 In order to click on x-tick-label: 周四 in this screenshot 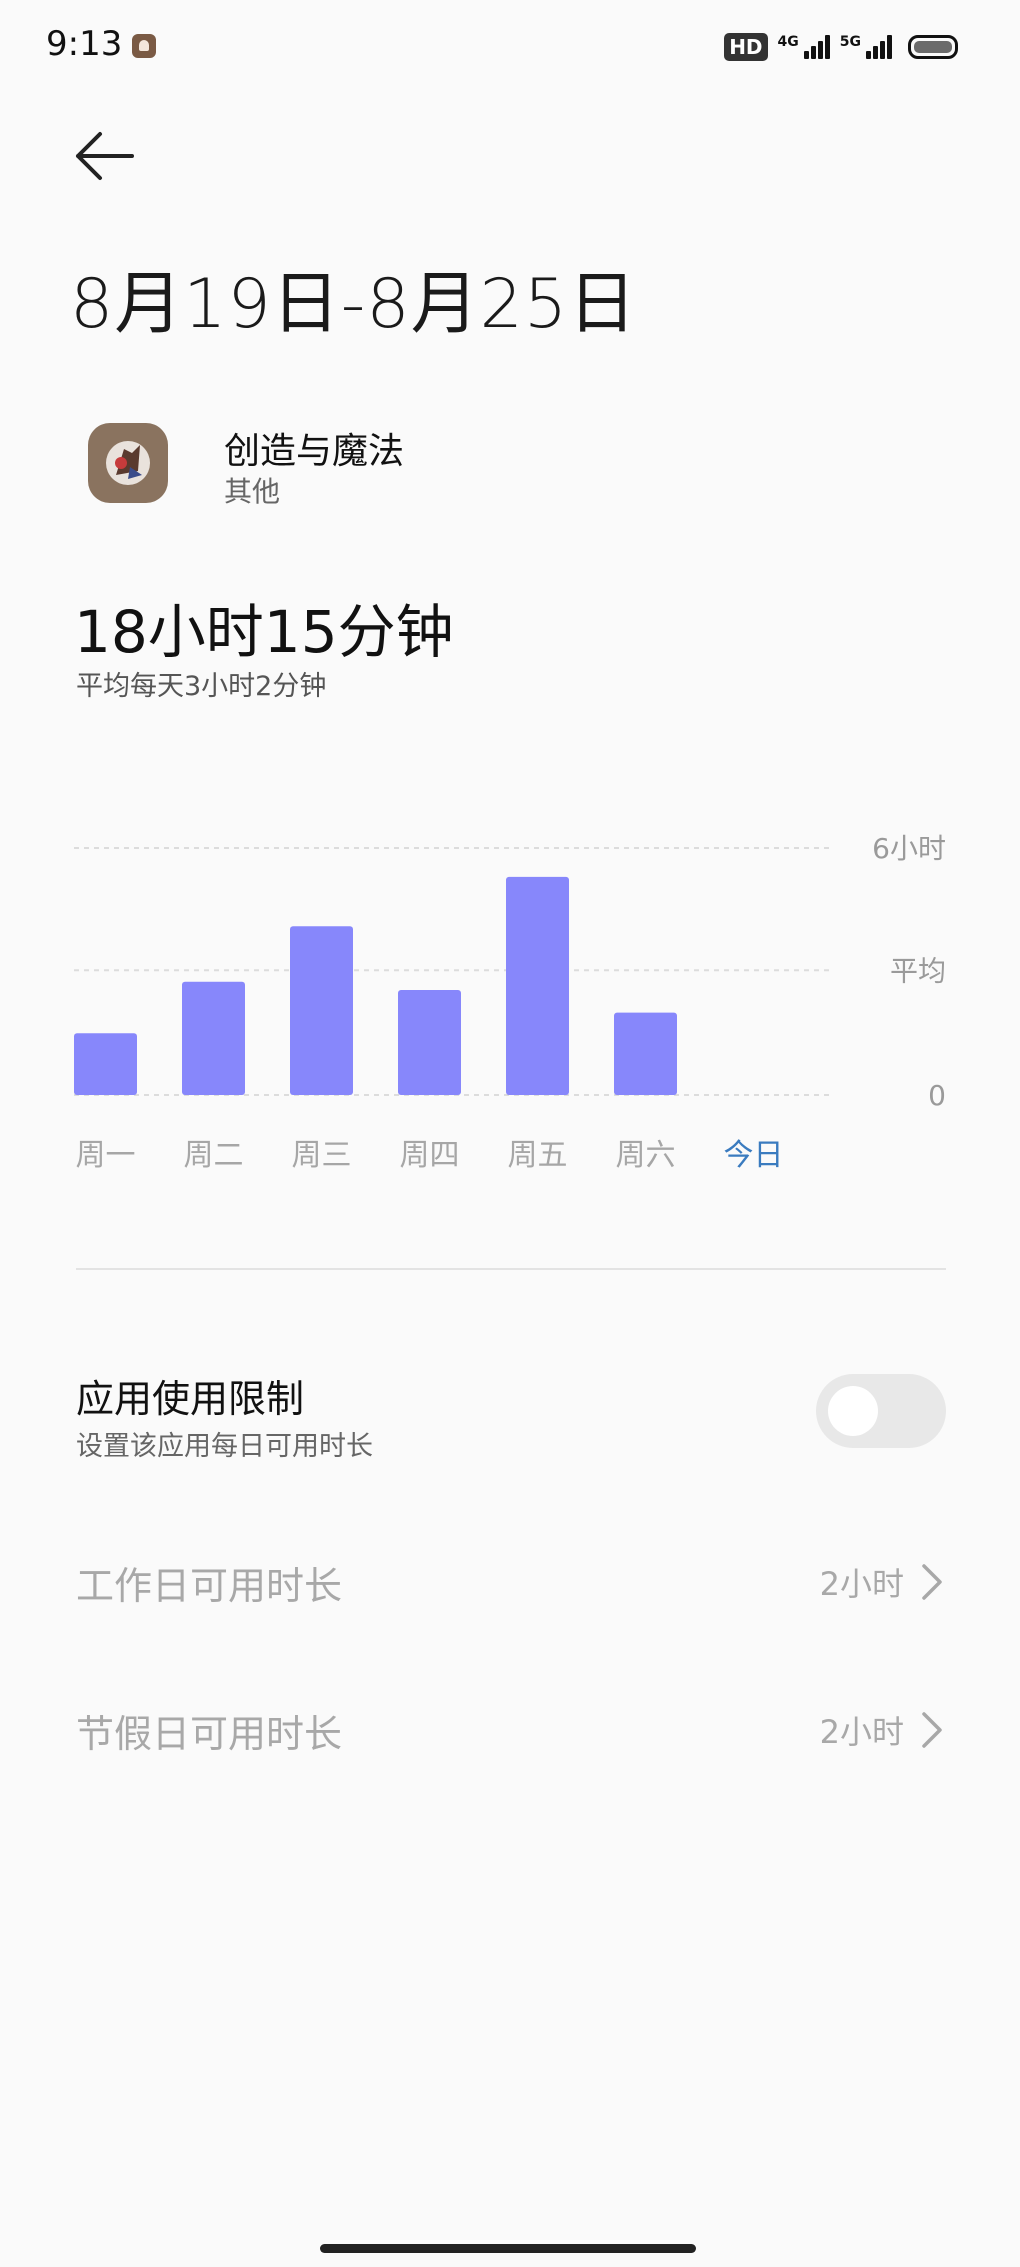, I will do `click(430, 1155)`.